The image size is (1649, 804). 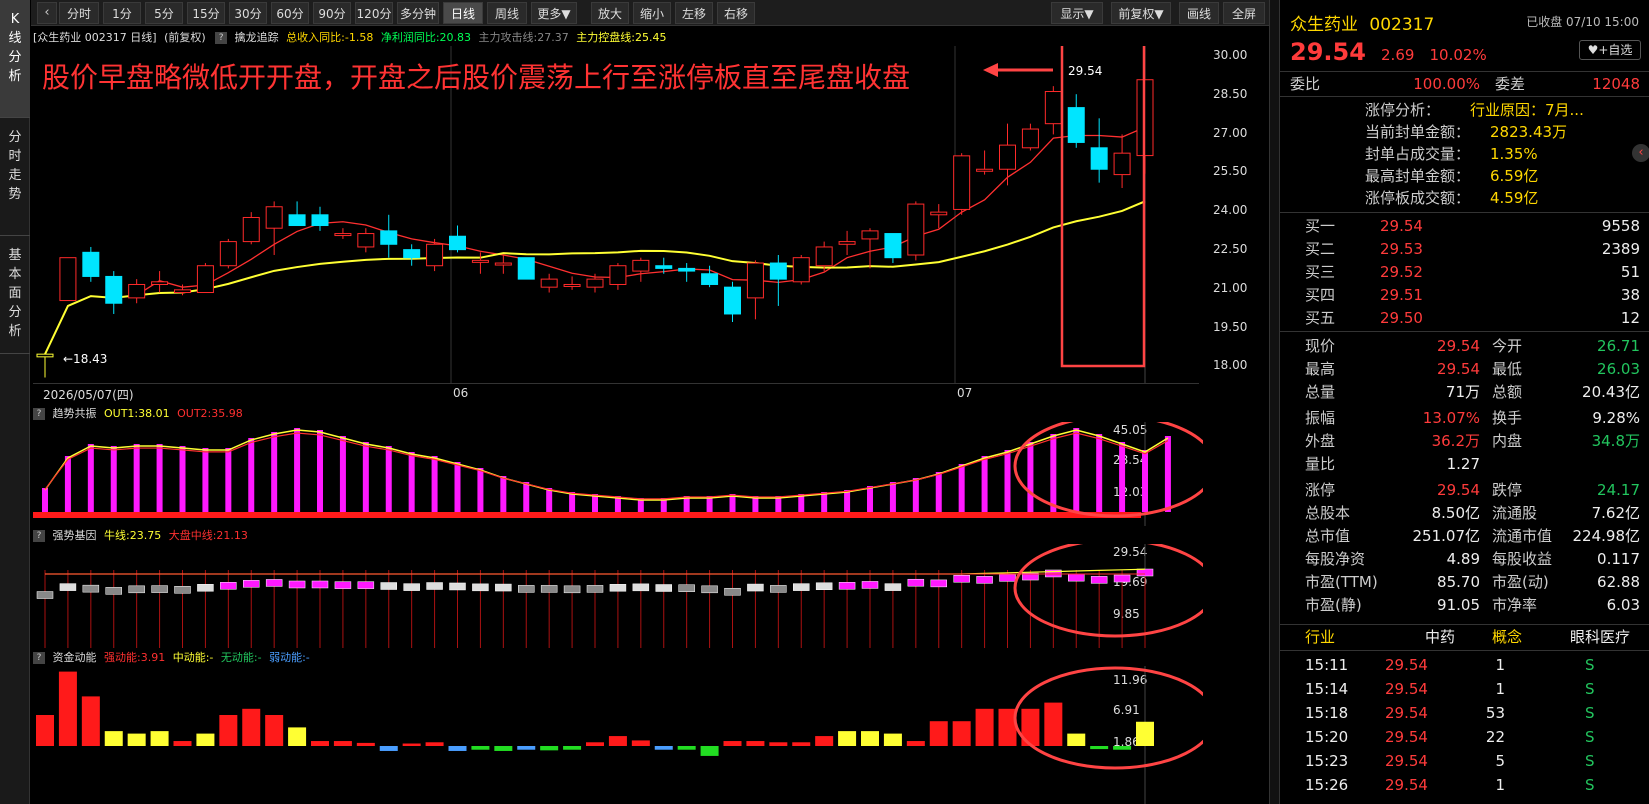 I want to click on zoom-in-button: 放大, so click(x=610, y=13).